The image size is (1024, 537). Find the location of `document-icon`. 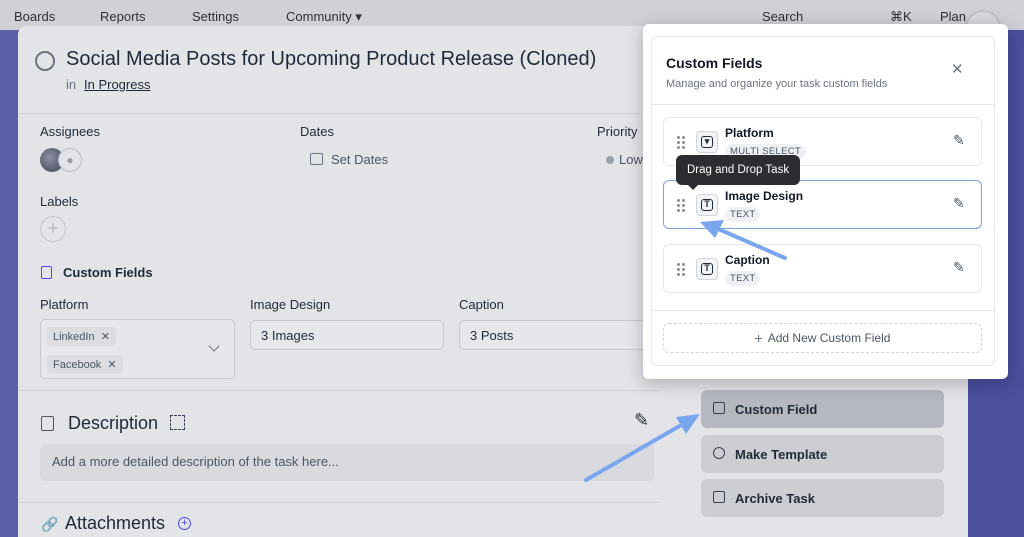

document-icon is located at coordinates (47, 423).